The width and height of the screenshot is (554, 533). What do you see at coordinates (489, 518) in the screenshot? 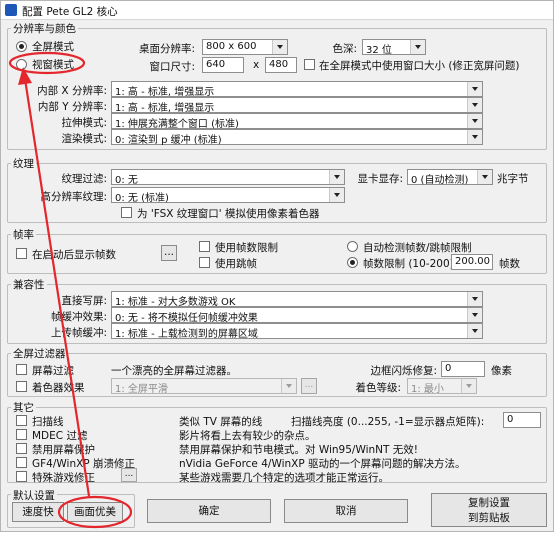
I see `copy-settings-line2: 到剪贴板` at bounding box center [489, 518].